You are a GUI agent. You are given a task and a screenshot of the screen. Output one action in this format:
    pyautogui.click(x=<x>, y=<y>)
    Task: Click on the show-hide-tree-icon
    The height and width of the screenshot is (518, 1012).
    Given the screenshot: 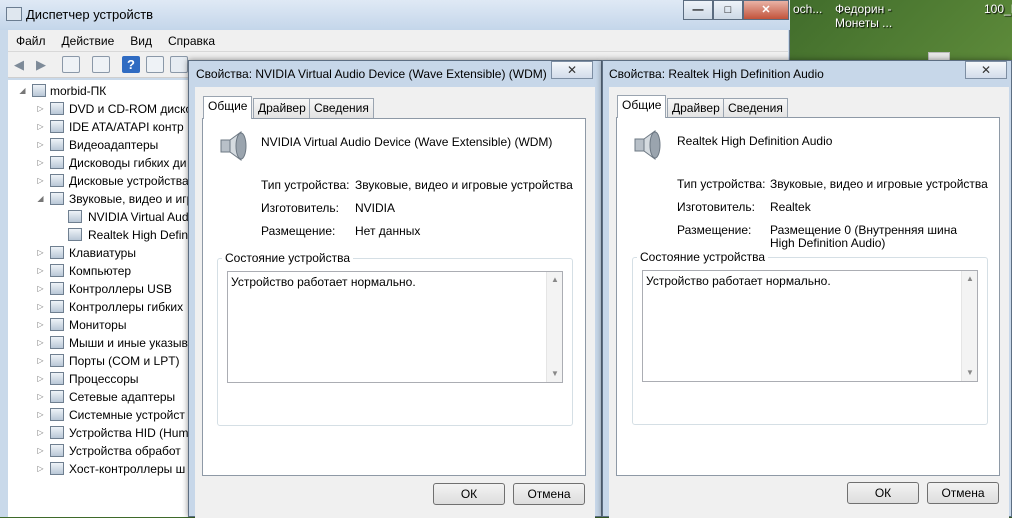 What is the action you would take?
    pyautogui.click(x=71, y=64)
    